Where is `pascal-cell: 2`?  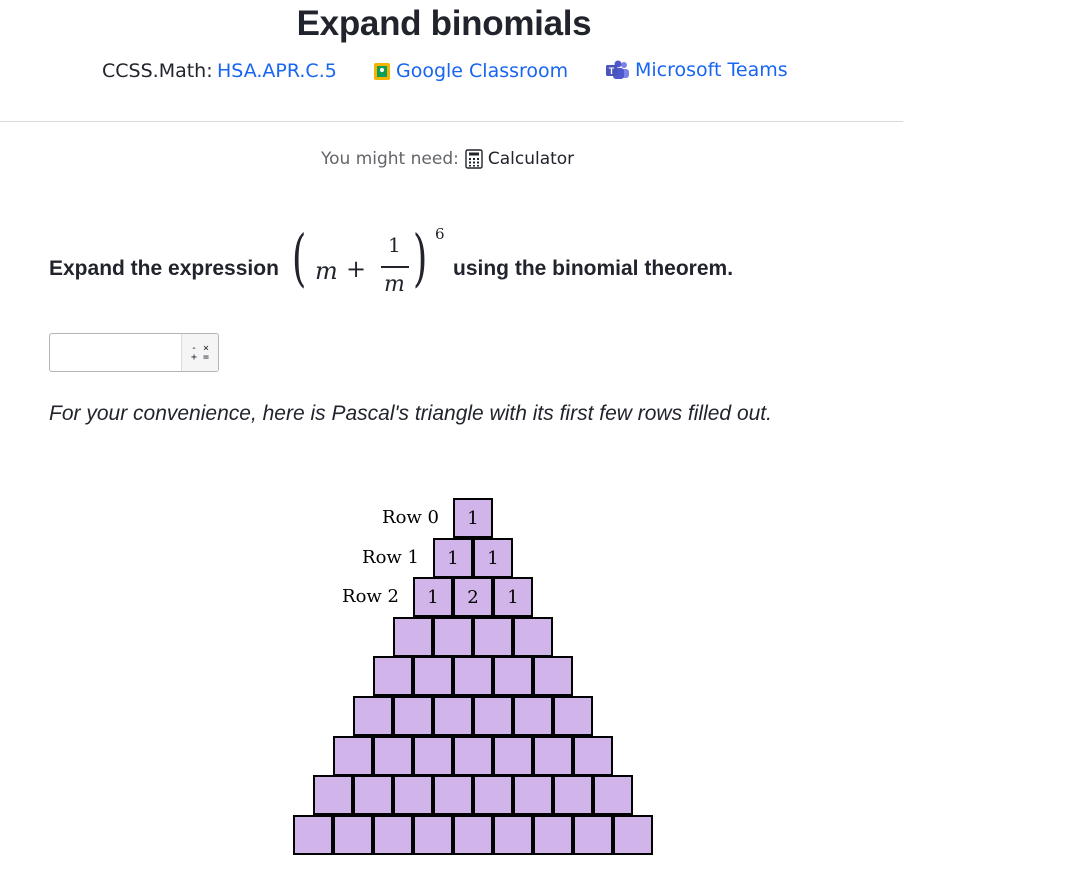 pascal-cell: 2 is located at coordinates (473, 597).